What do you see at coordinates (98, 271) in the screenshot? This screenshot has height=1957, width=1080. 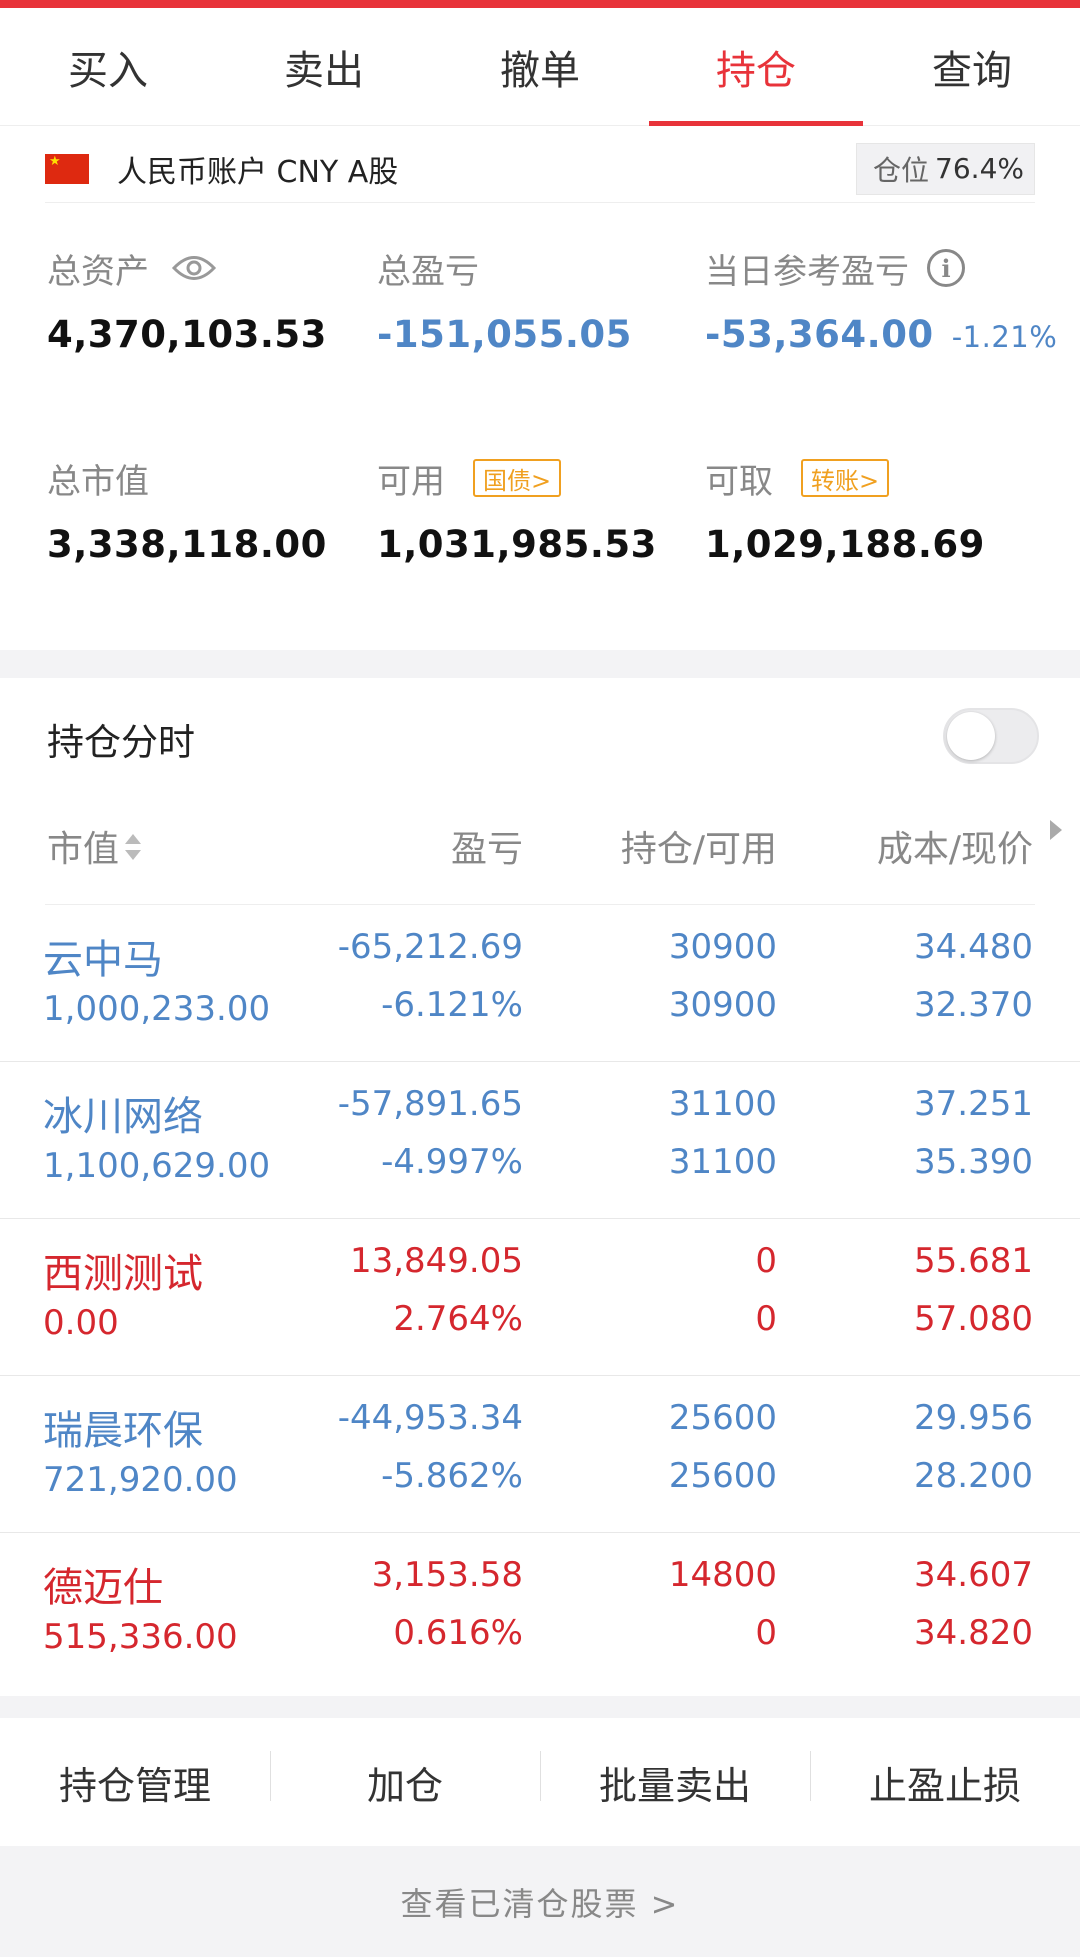 I see `total-assets-label: 总资产` at bounding box center [98, 271].